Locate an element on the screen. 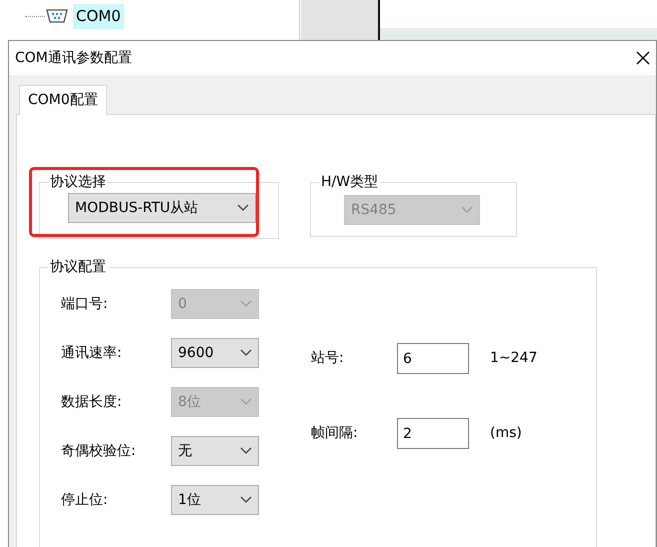 The width and height of the screenshot is (657, 547). close-icon is located at coordinates (643, 58).